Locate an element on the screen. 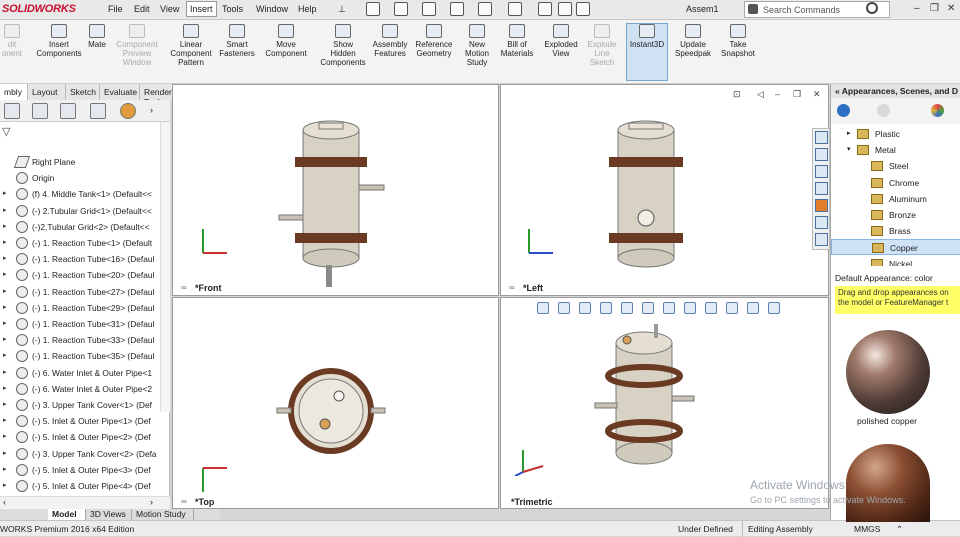  new-file-icon is located at coordinates (373, 9).